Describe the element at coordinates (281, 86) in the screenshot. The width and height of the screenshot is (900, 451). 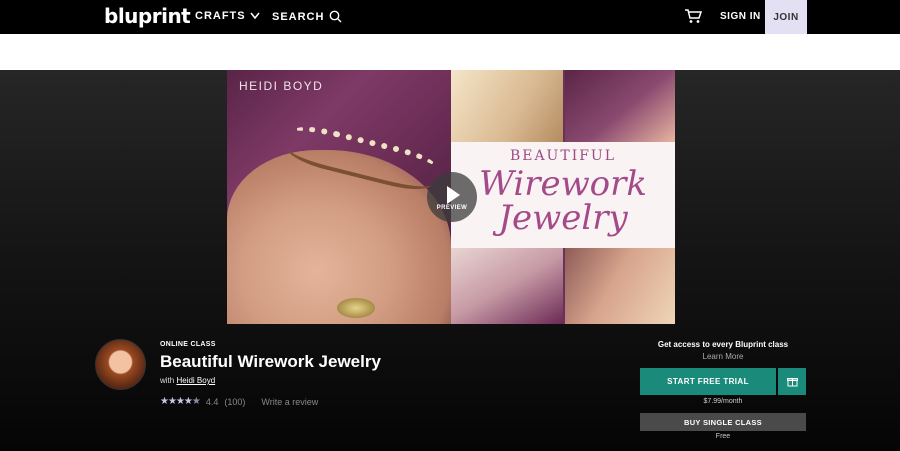
I see `author-tag: HEIDI BOYD` at that location.